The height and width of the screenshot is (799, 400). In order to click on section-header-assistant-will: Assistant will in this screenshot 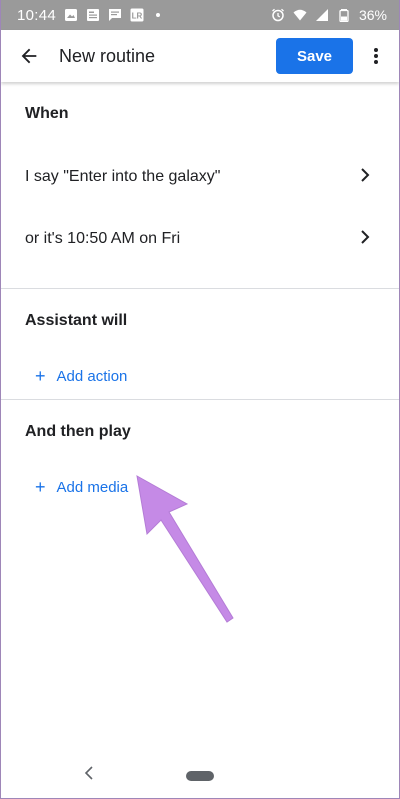, I will do `click(76, 320)`.